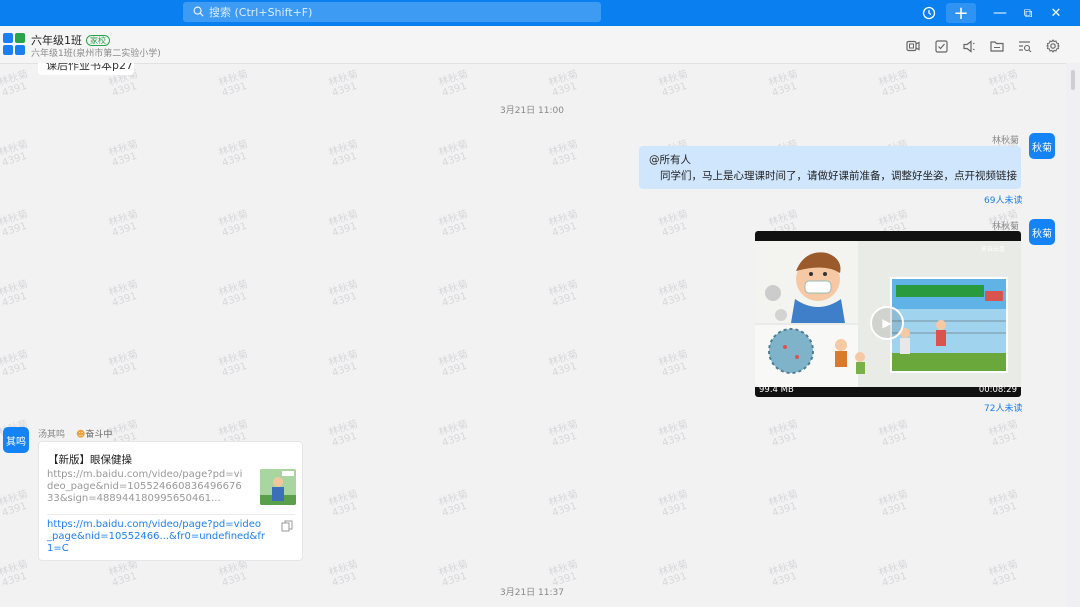  I want to click on previous-message-bubble: 课后作业书本p27, so click(86, 69).